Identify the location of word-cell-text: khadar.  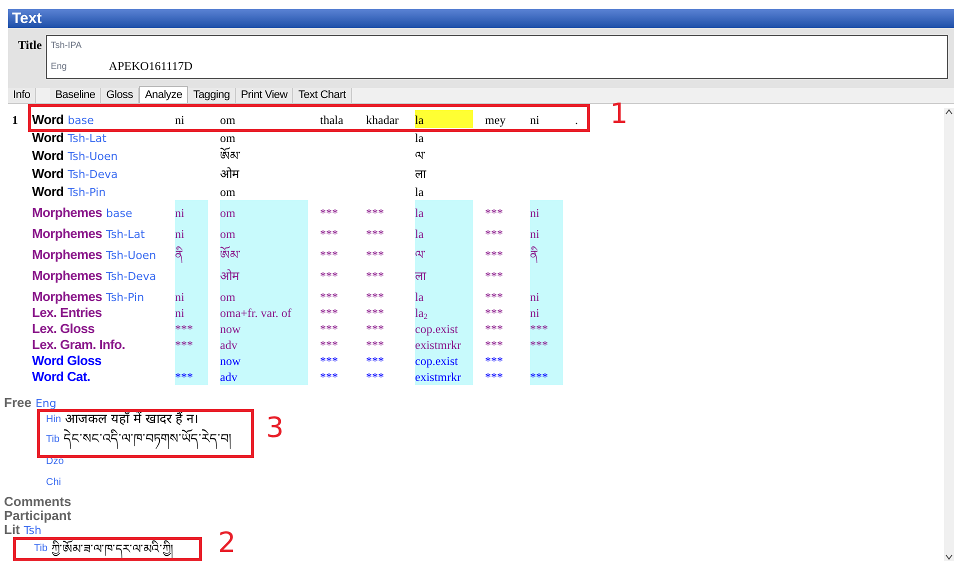
(383, 120).